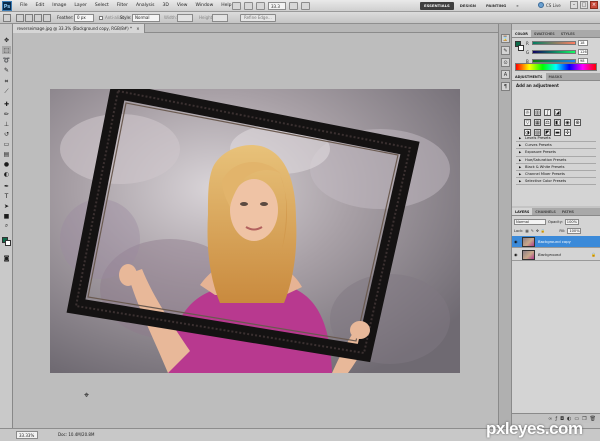  What do you see at coordinates (554, 52) in the screenshot?
I see `green-slider` at bounding box center [554, 52].